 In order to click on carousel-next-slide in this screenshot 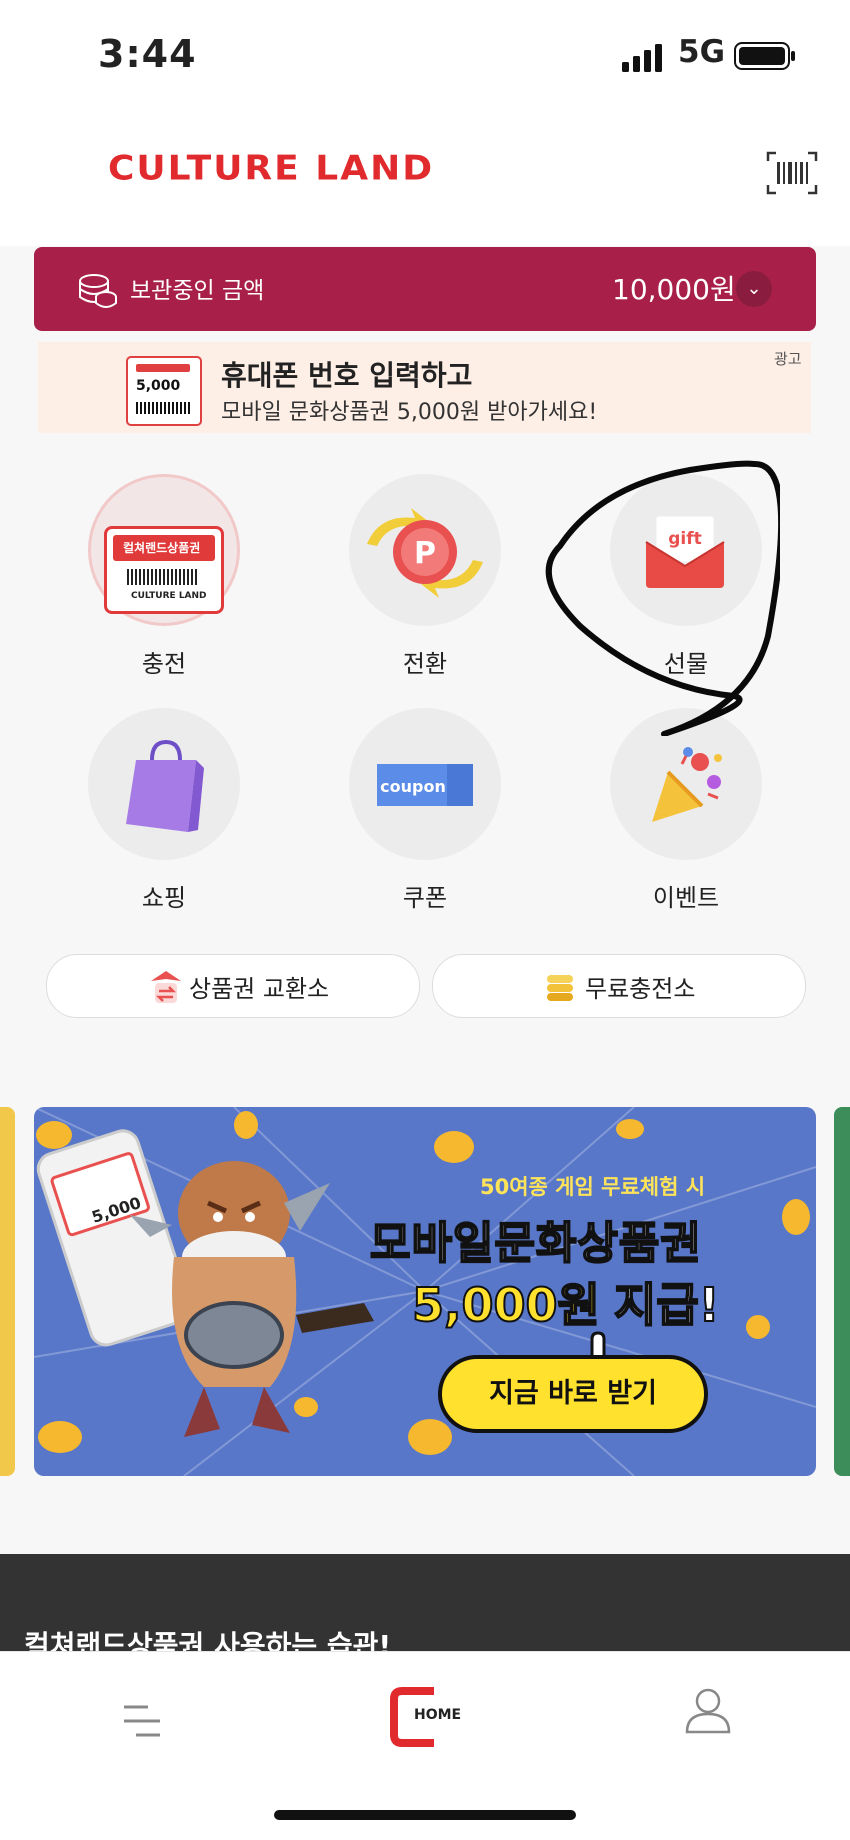, I will do `click(842, 1291)`.